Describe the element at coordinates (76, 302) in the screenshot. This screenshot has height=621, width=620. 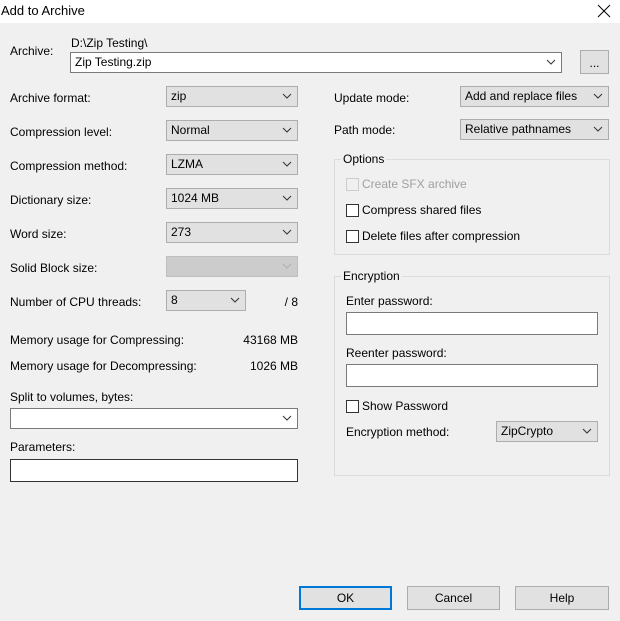
I see `cpu-threads-label: Number of CPU threads:` at that location.